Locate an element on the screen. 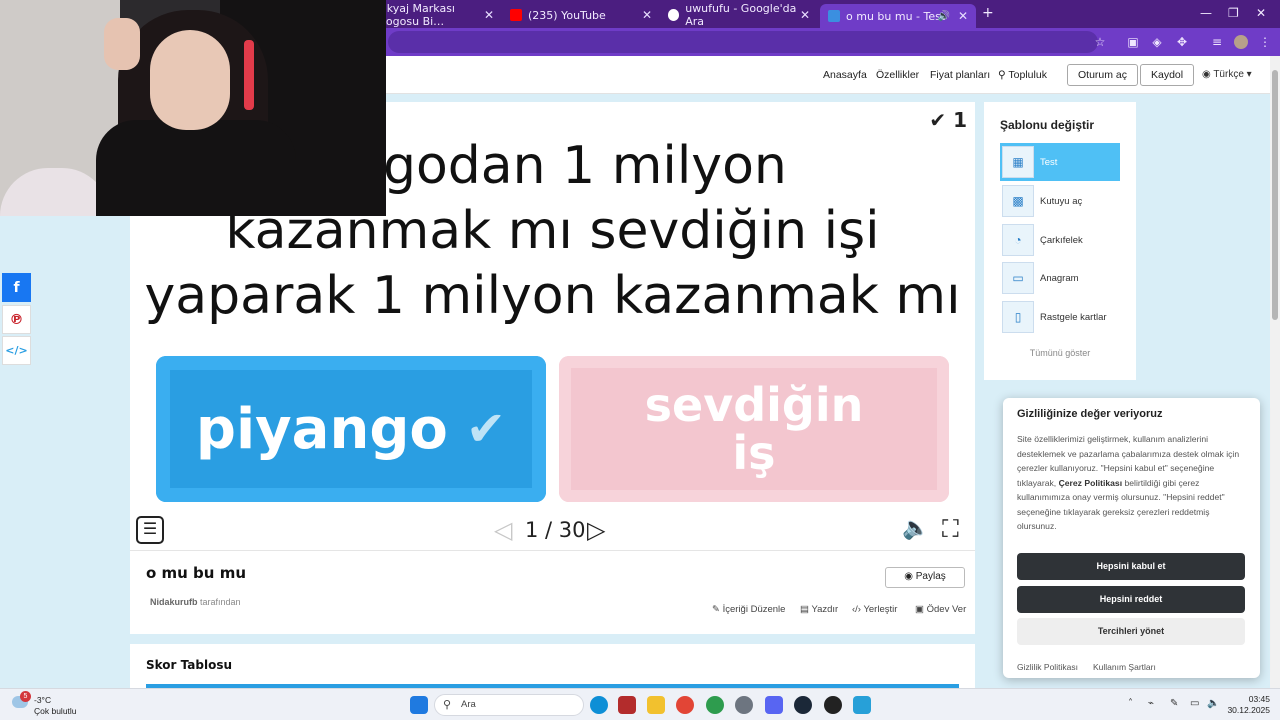  obs-icon is located at coordinates (833, 705).